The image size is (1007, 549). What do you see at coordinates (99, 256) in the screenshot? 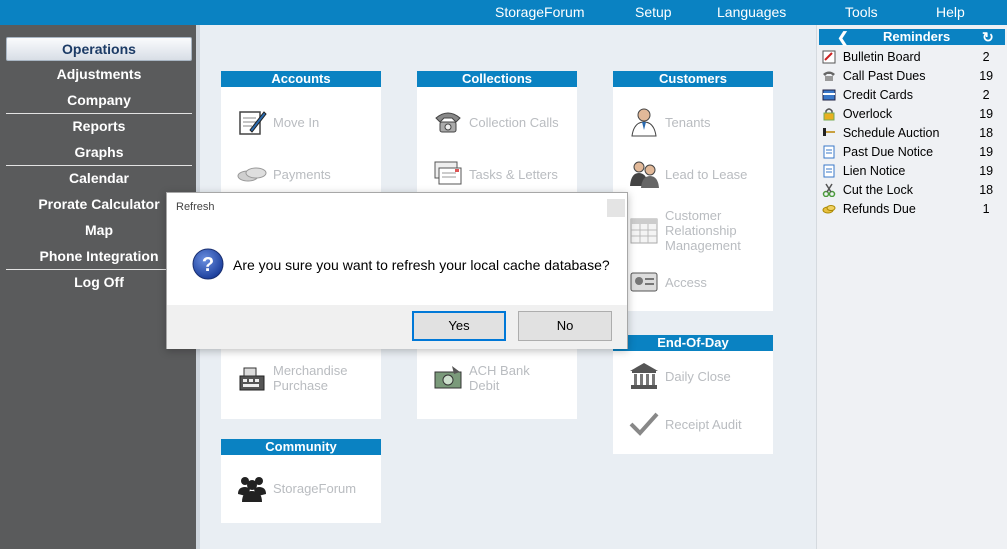
I see `sidebar-item-phone-integration: Phone Integration` at bounding box center [99, 256].